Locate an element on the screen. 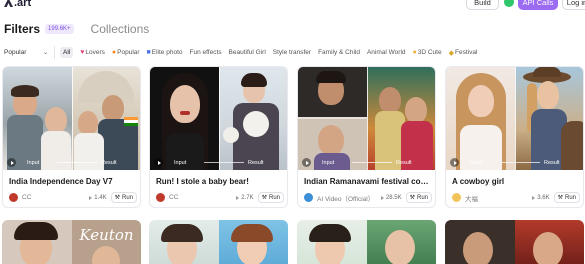  compare-divider is located at coordinates (219, 118).